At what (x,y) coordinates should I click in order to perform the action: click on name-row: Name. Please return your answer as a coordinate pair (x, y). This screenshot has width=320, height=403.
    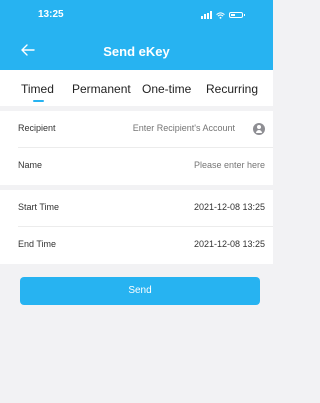
    Looking at the image, I should click on (136, 166).